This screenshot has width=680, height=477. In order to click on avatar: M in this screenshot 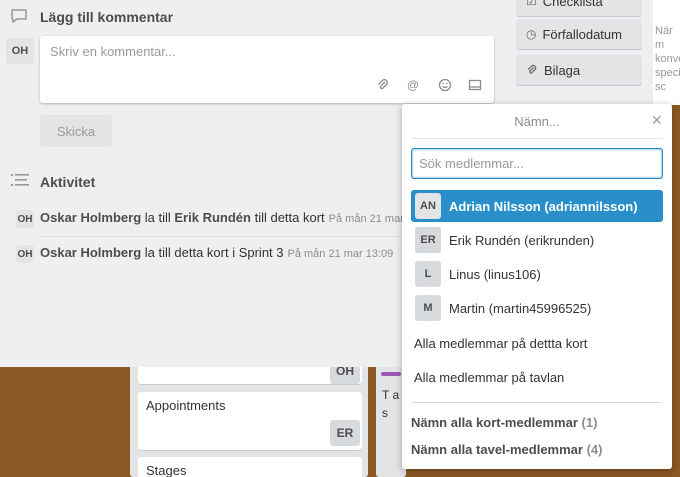, I will do `click(428, 308)`.